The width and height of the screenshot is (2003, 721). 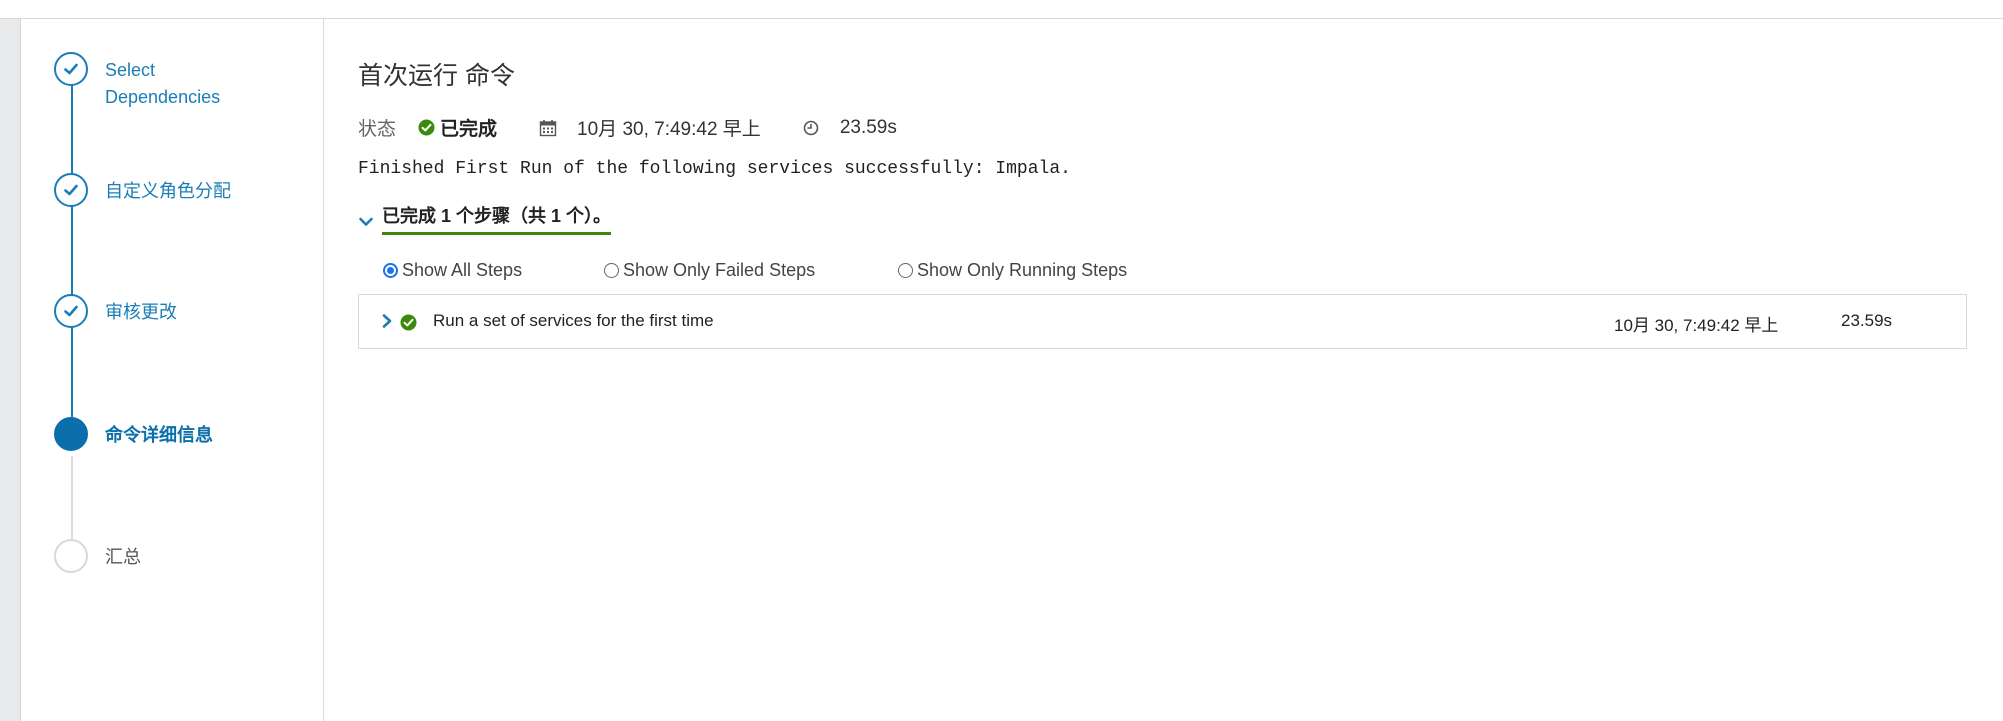 What do you see at coordinates (436, 76) in the screenshot?
I see `page-title: 首次运行 命令` at bounding box center [436, 76].